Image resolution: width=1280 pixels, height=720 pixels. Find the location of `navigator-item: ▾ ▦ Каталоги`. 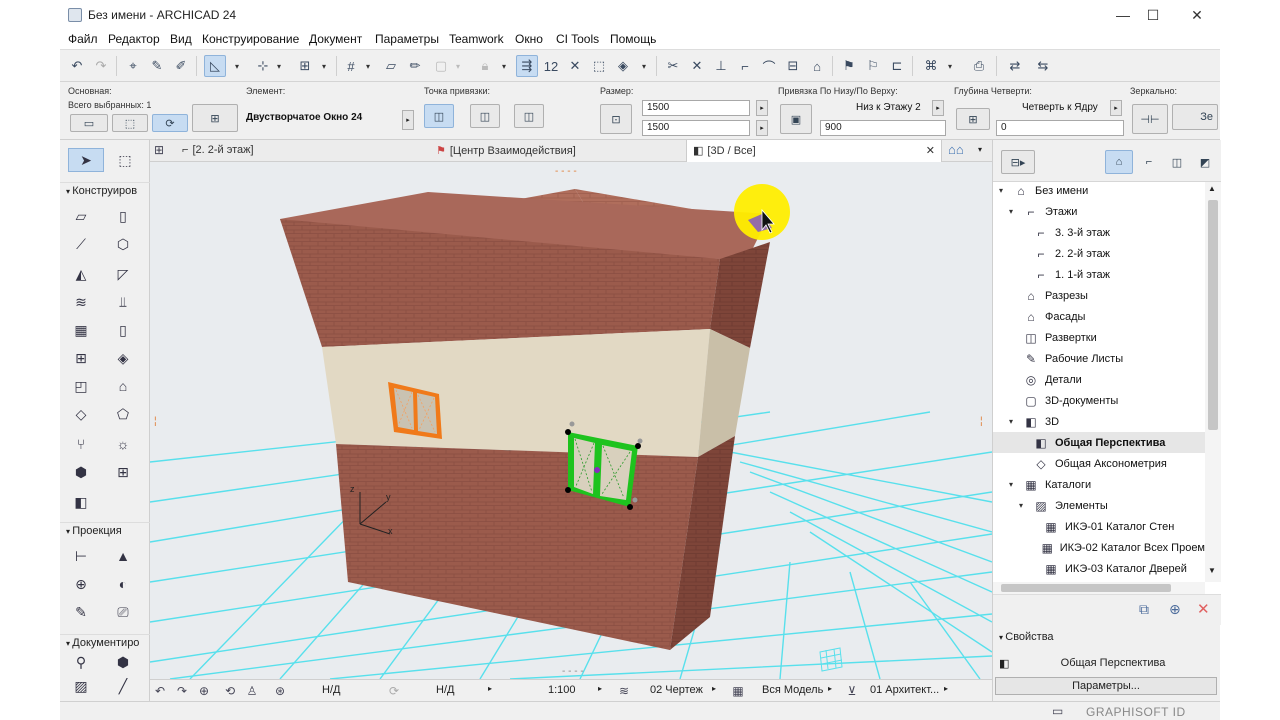

navigator-item: ▾ ▦ Каталоги is located at coordinates (1099, 484).